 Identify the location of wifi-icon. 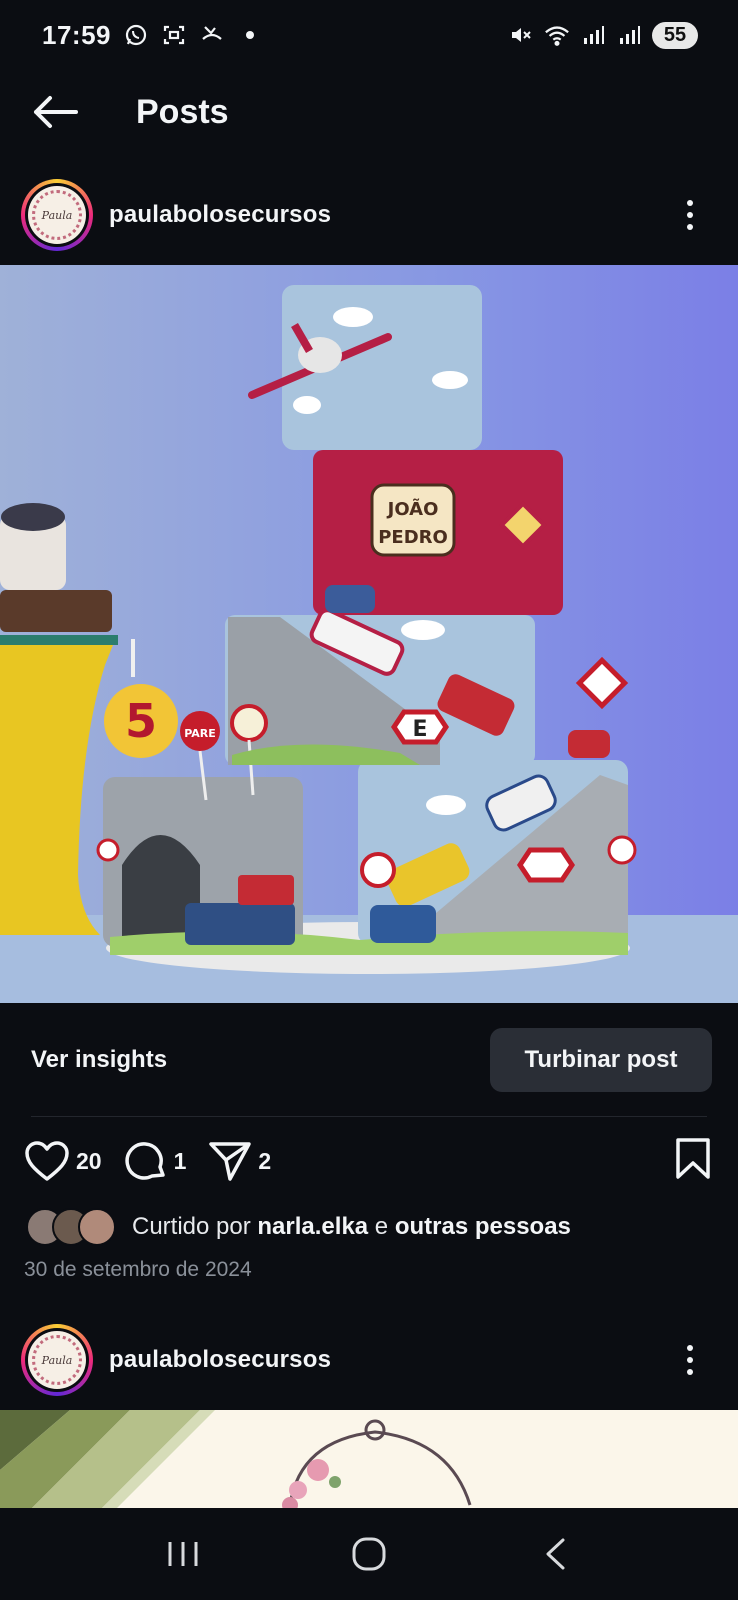
(557, 35).